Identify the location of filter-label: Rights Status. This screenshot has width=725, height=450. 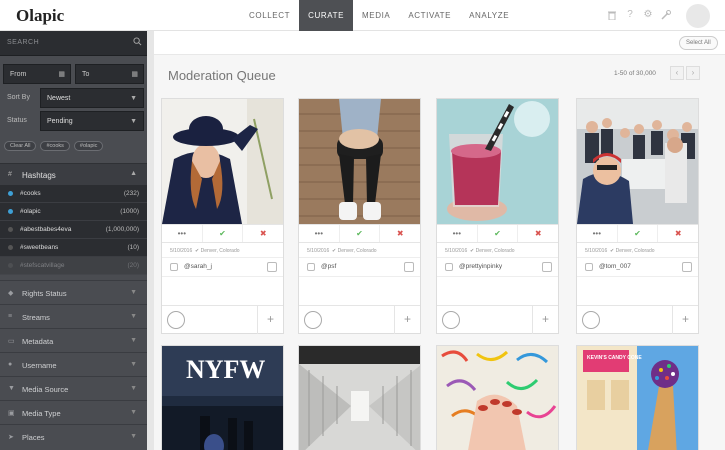
(44, 293).